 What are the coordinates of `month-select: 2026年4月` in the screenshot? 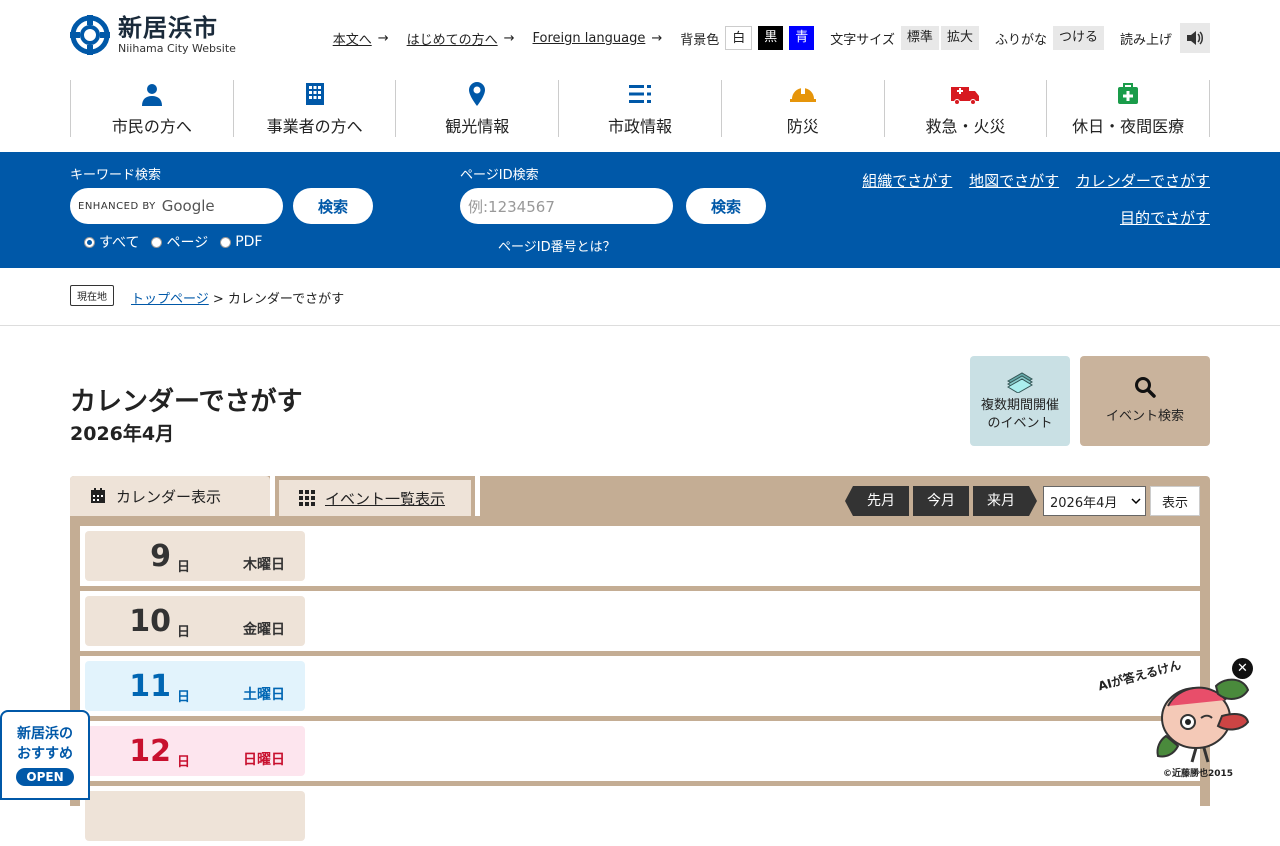 It's located at (1094, 501).